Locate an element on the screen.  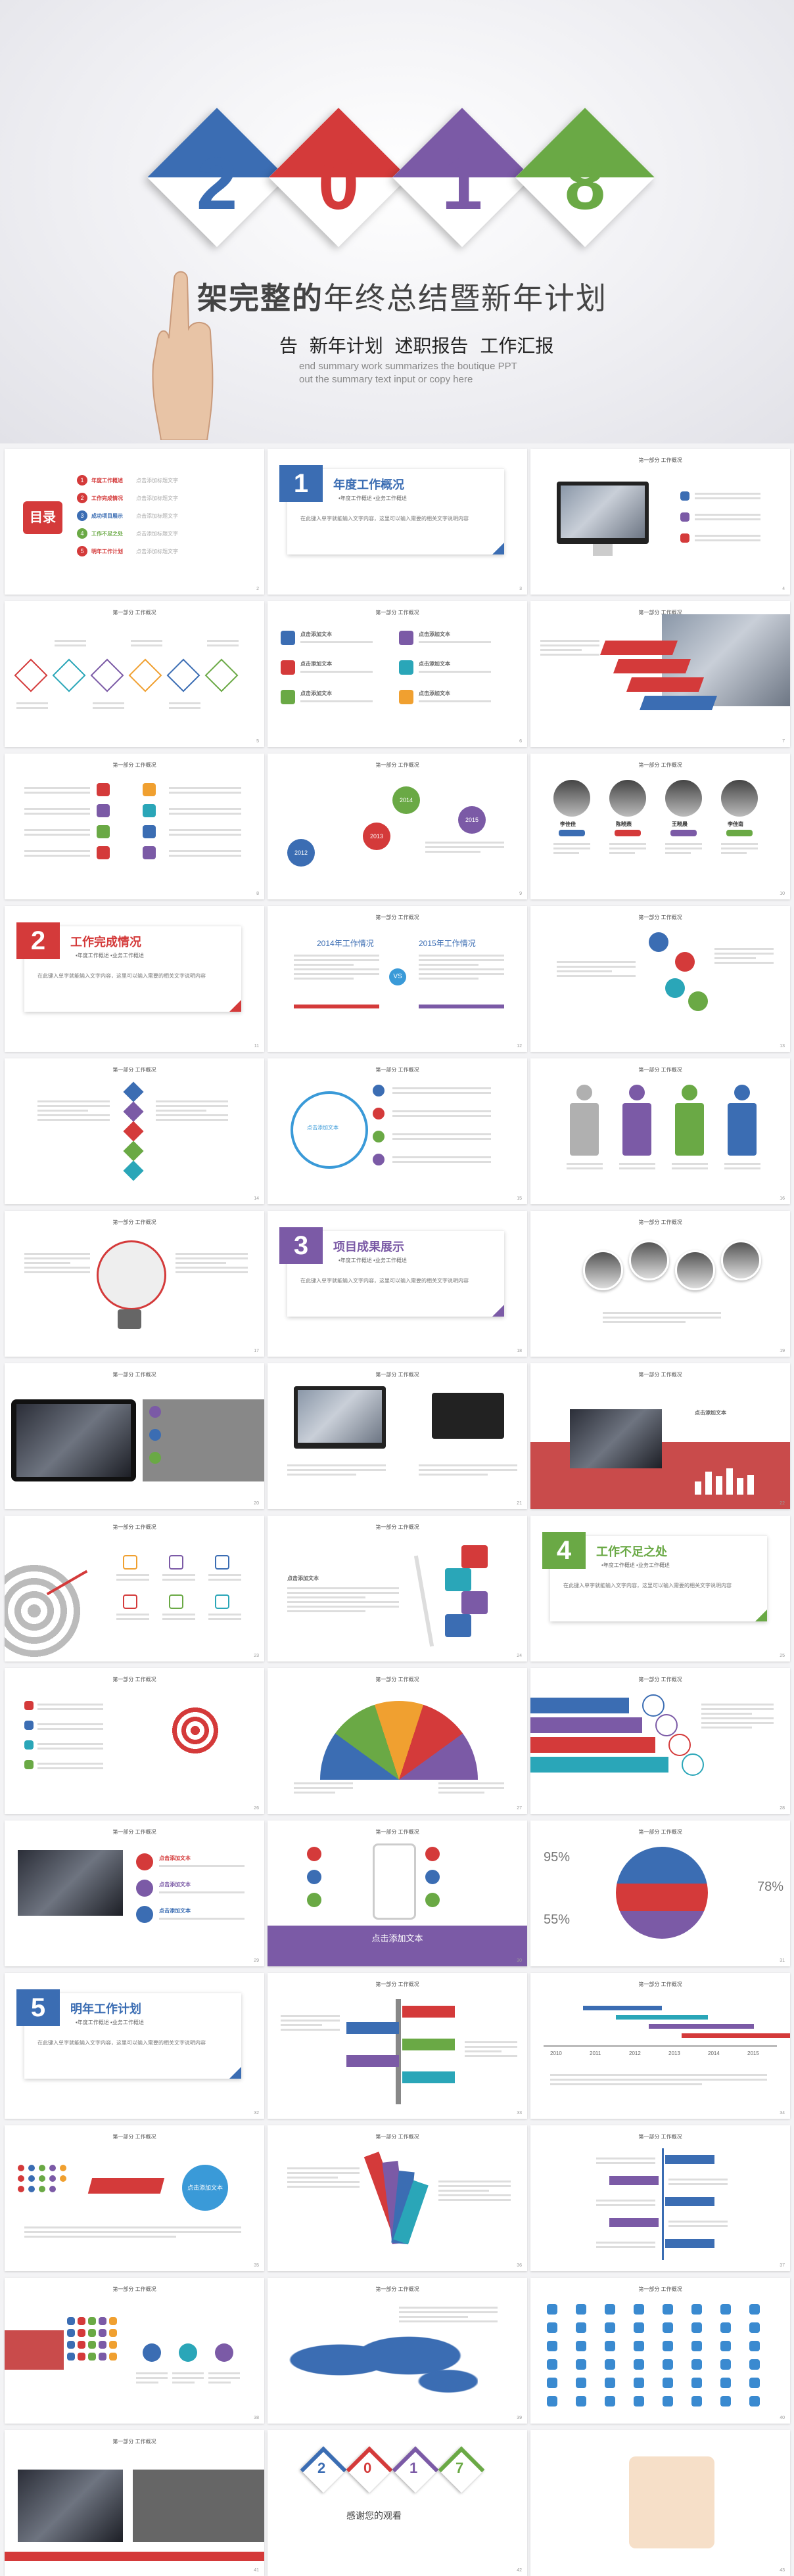
signpost-arrow is located at coordinates (372, 2028).